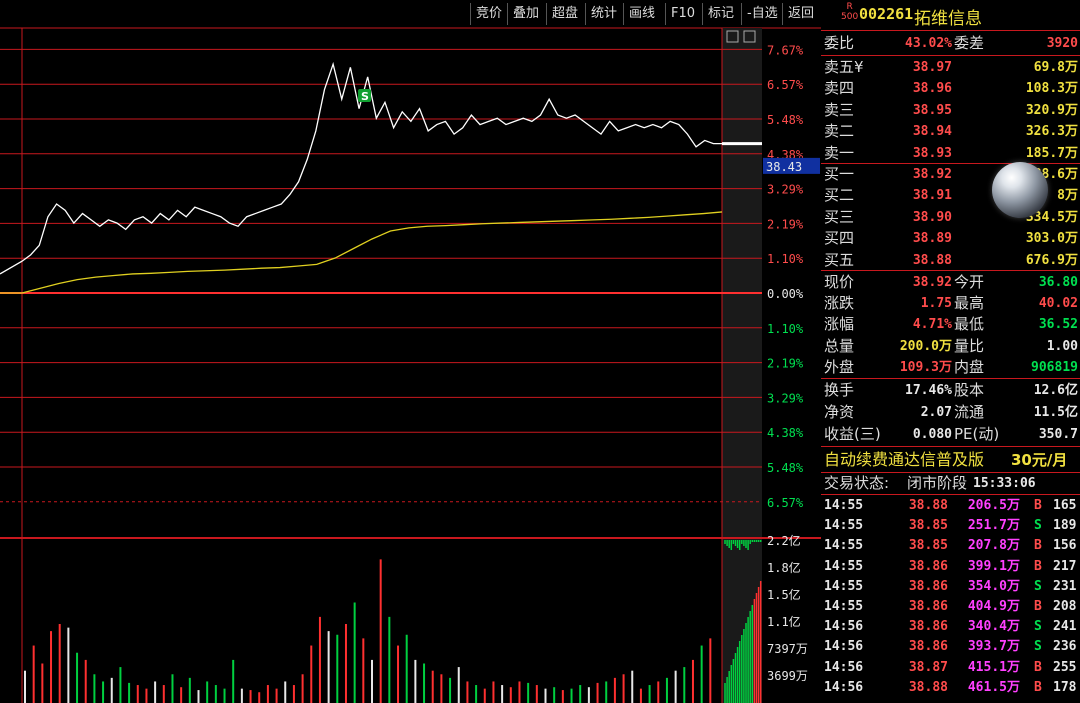 Image resolution: width=1080 pixels, height=703 pixels. What do you see at coordinates (950, 217) in the screenshot?
I see `bid-row: 买三 38.90 334.5万` at bounding box center [950, 217].